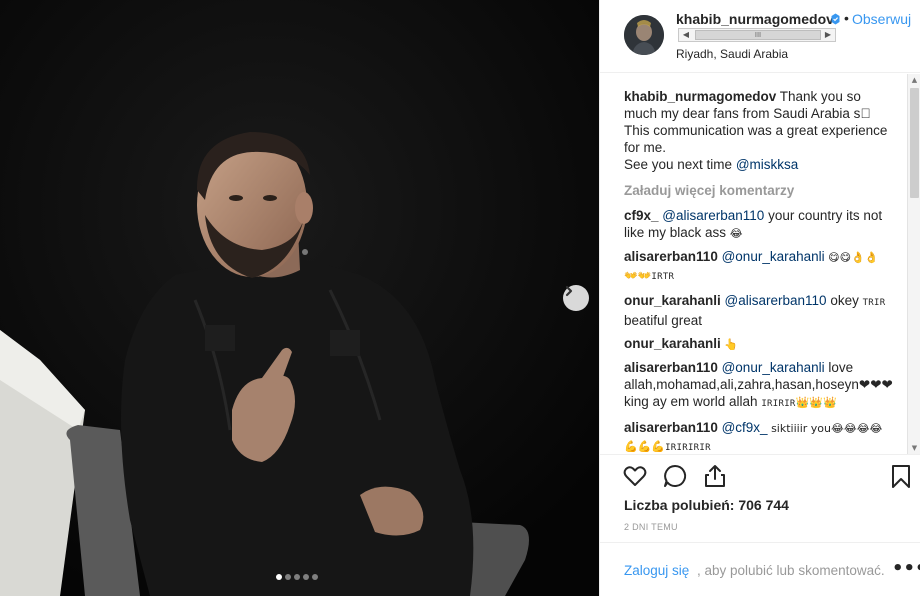 This screenshot has height=596, width=920. Describe the element at coordinates (675, 476) in the screenshot. I see `comment-icon` at that location.